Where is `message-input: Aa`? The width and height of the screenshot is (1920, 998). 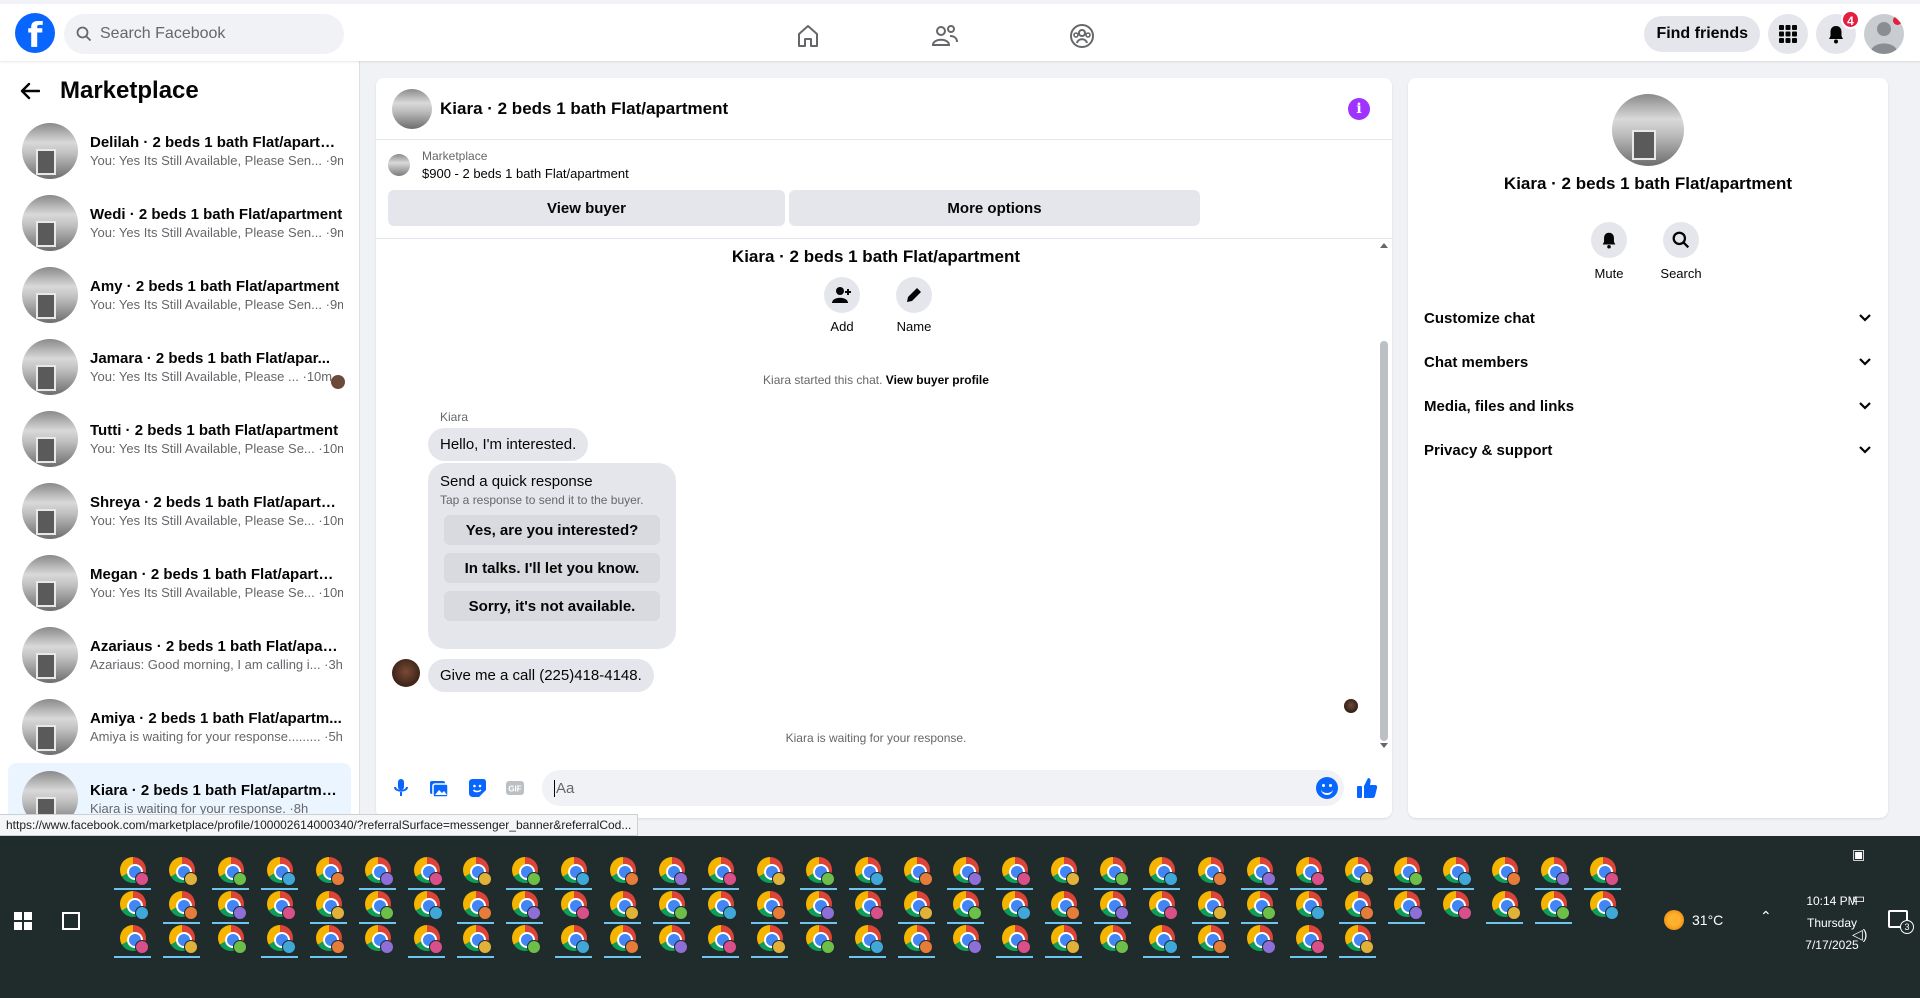 message-input: Aa is located at coordinates (943, 788).